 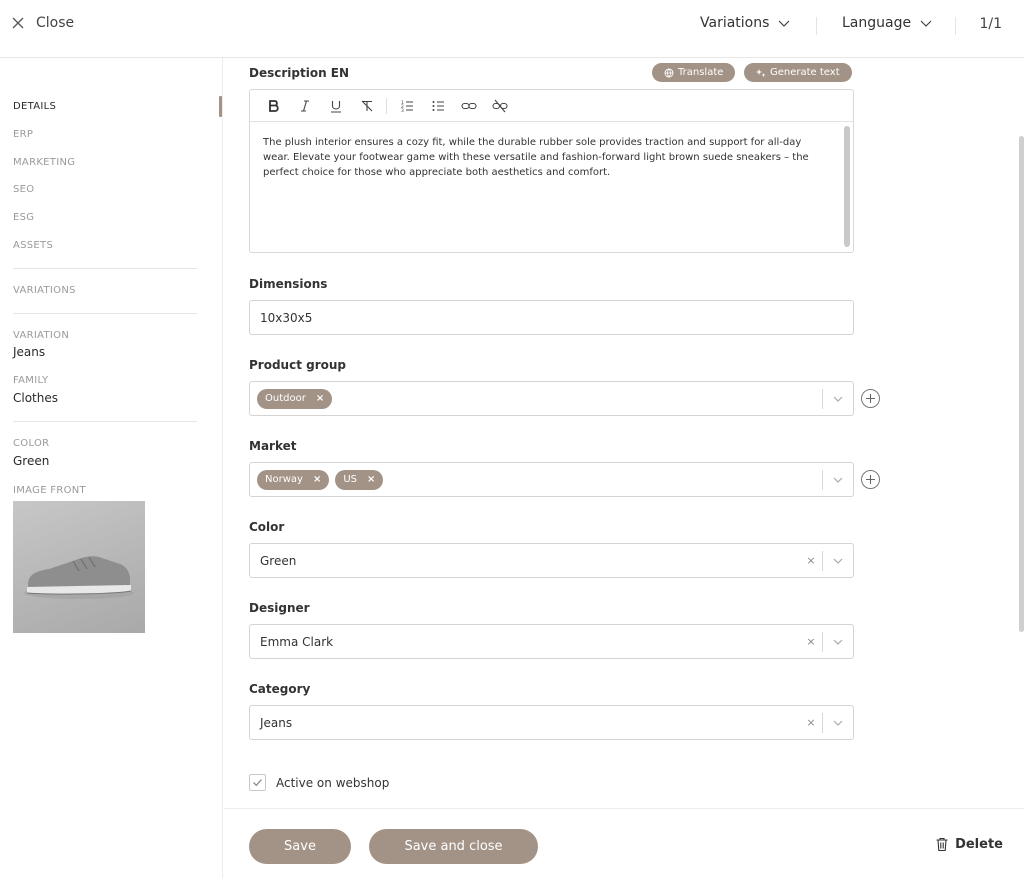 What do you see at coordinates (23, 217) in the screenshot?
I see `sidebar-item-esg: ESG` at bounding box center [23, 217].